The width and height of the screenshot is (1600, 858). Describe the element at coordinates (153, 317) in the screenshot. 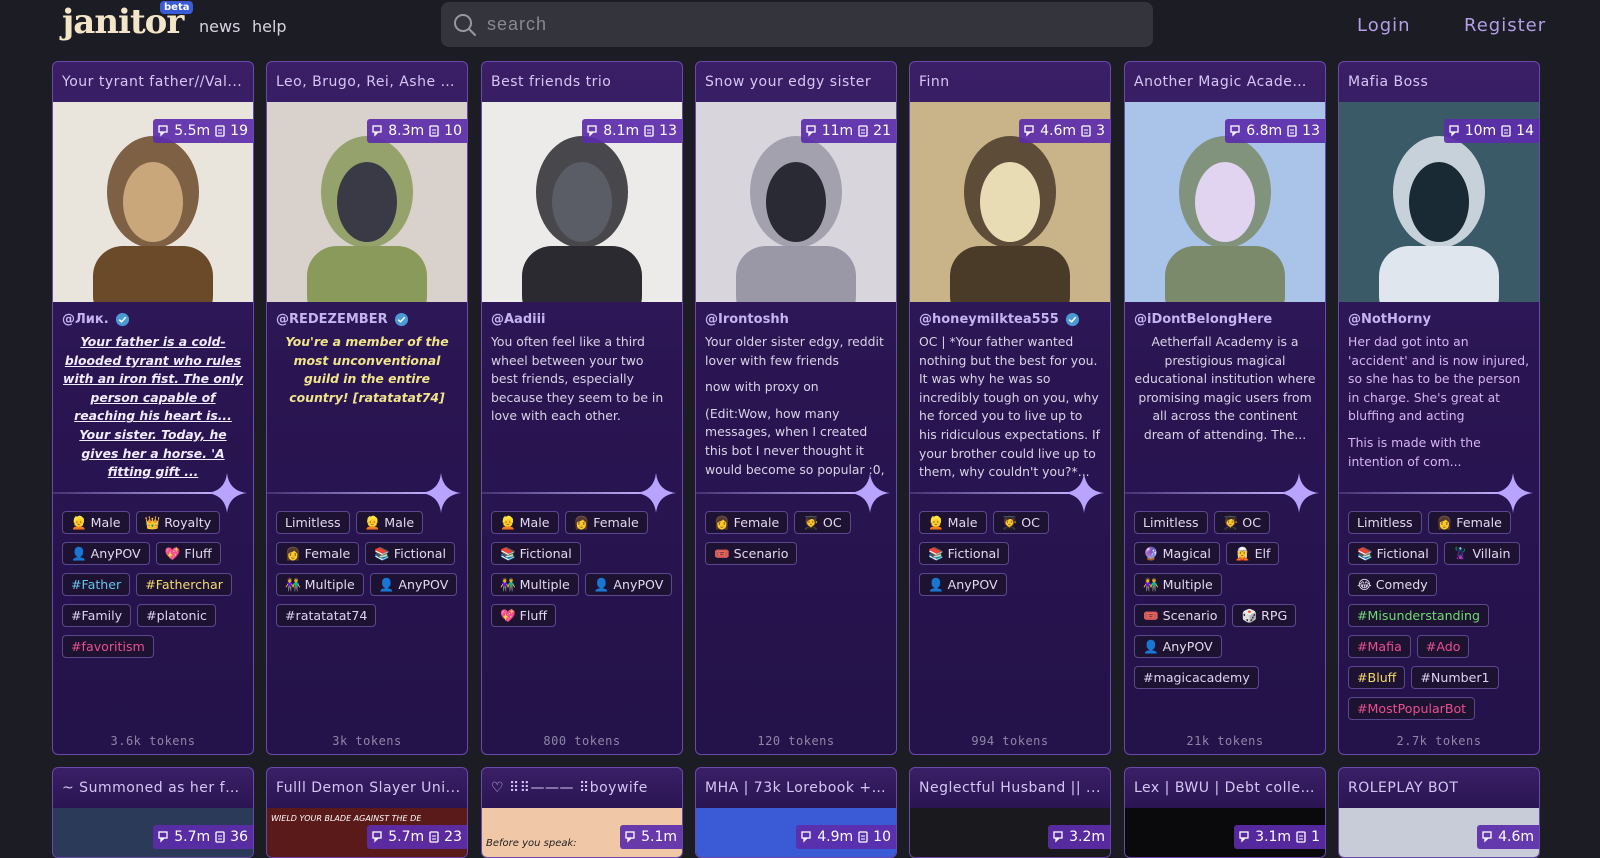

I see `creator-name: @Лик.` at that location.